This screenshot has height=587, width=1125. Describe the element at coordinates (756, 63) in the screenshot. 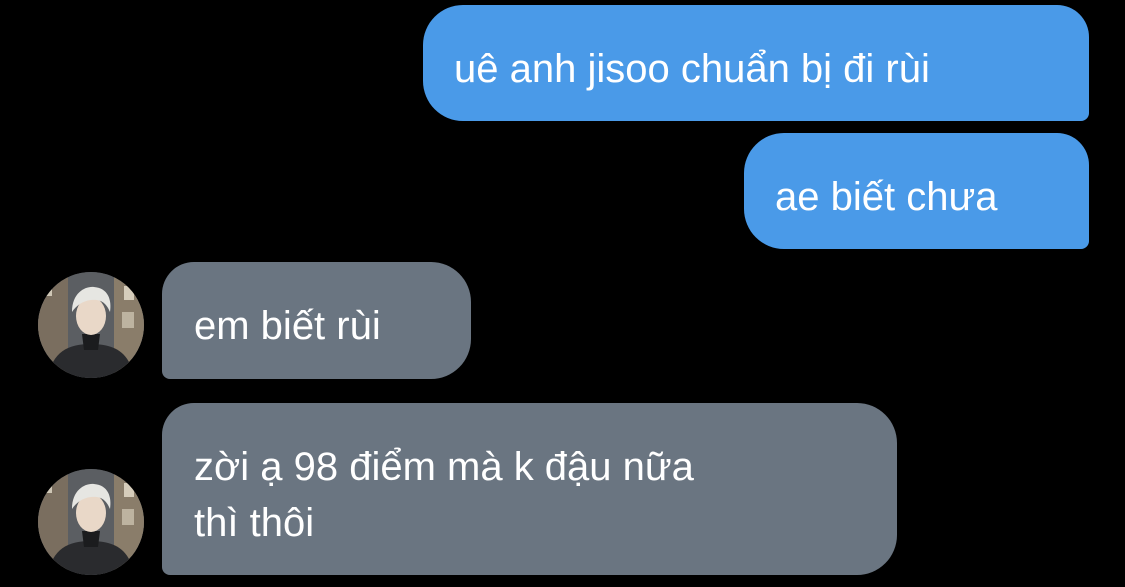

I see `outgoing-message-bubble: uê anh jisoo chuẩn bị đi rùi` at that location.